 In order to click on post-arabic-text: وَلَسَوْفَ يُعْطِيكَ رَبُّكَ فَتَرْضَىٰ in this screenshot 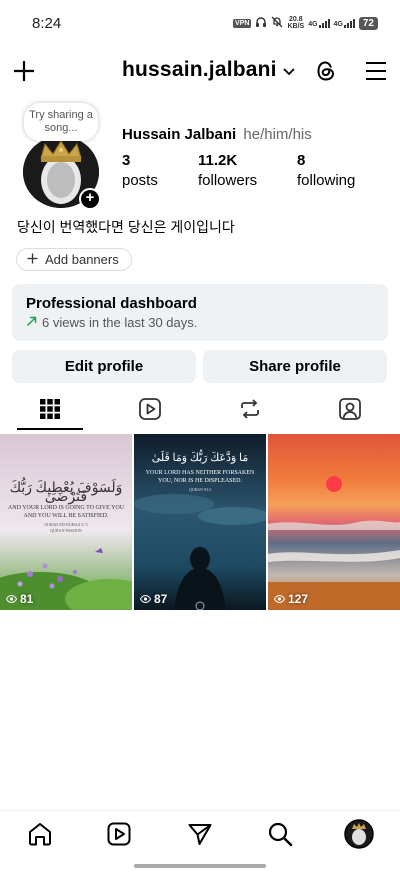, I will do `click(66, 493)`.